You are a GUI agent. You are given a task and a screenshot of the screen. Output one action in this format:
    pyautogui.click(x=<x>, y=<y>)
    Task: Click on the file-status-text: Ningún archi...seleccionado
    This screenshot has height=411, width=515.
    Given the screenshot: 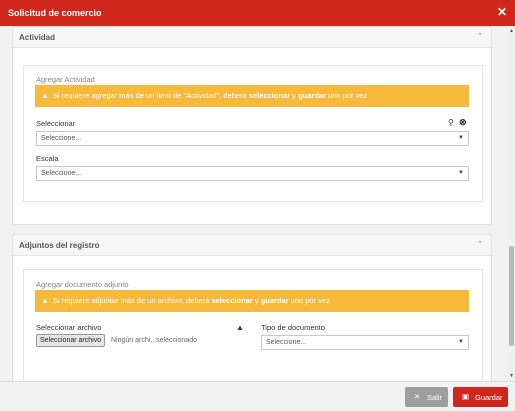 What is the action you would take?
    pyautogui.click(x=154, y=340)
    